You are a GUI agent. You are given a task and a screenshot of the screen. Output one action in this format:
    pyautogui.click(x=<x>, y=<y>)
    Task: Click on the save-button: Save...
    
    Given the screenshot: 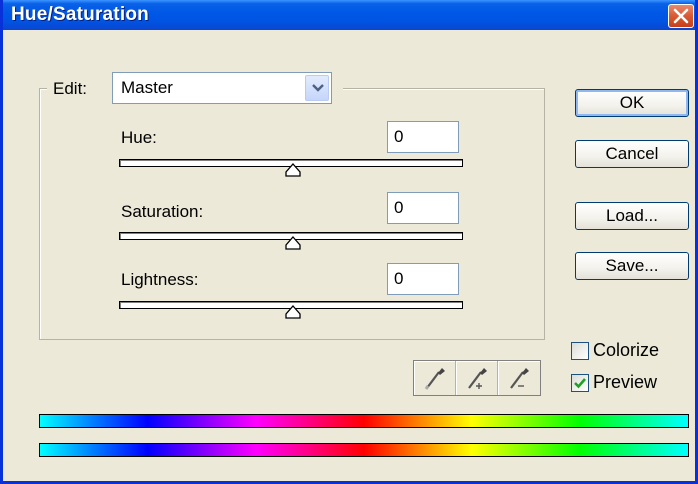 What is the action you would take?
    pyautogui.click(x=632, y=266)
    